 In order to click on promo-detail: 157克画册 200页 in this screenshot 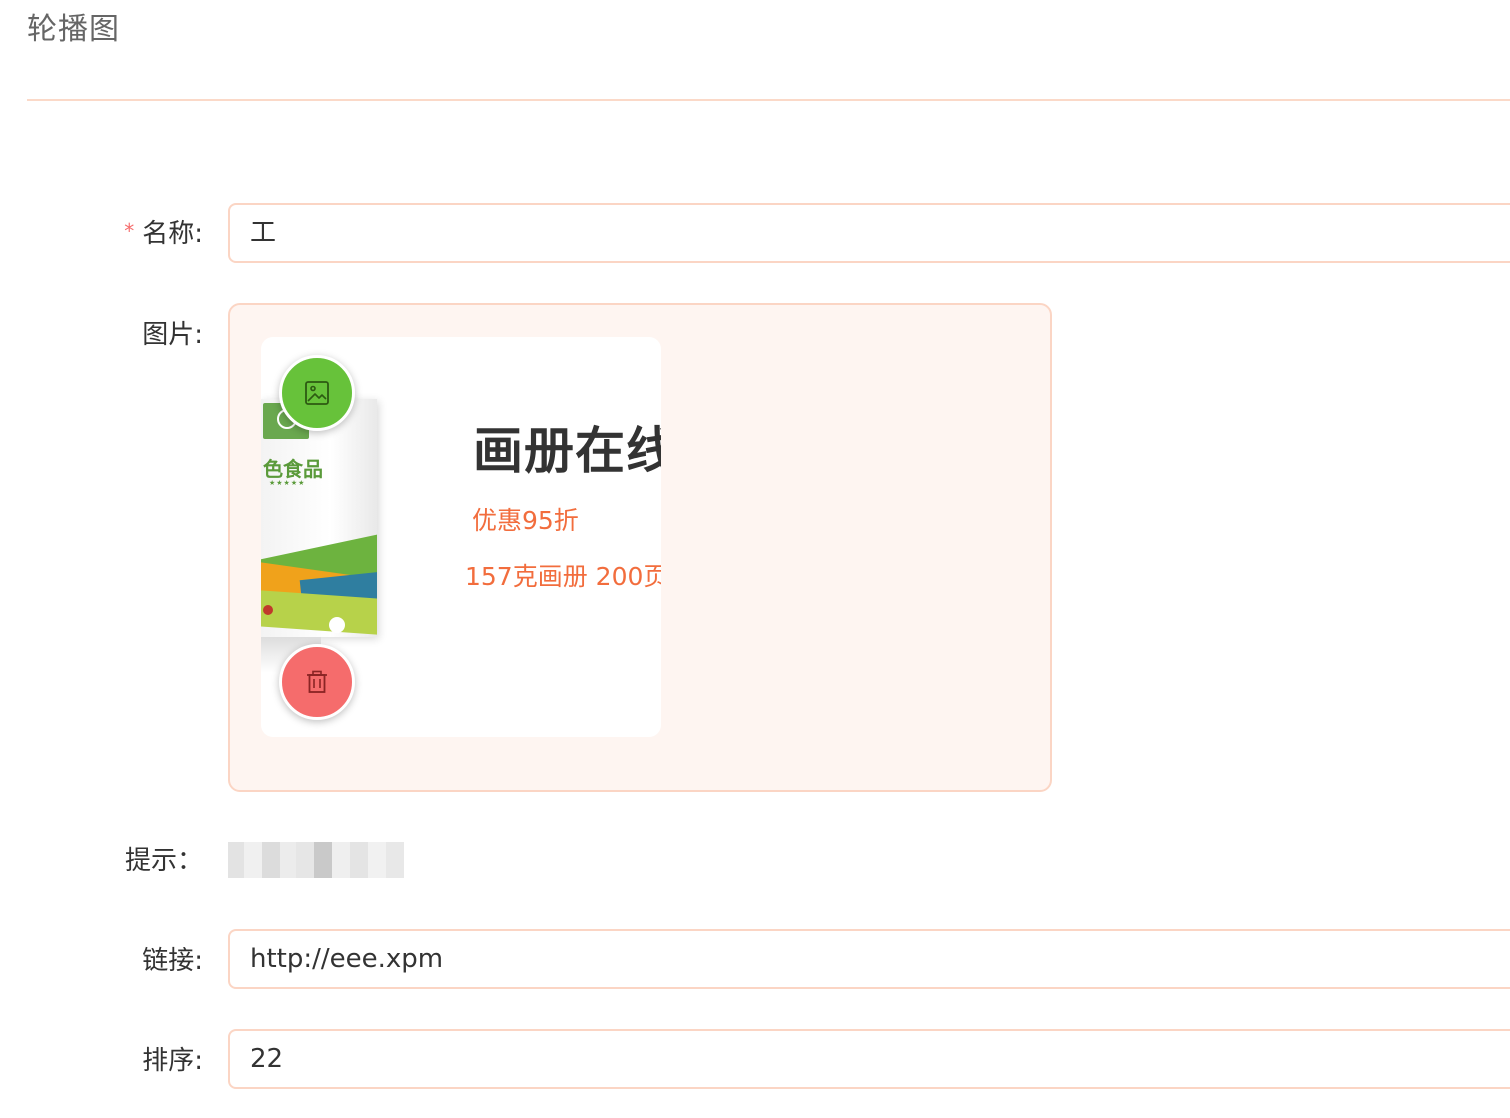, I will do `click(563, 576)`.